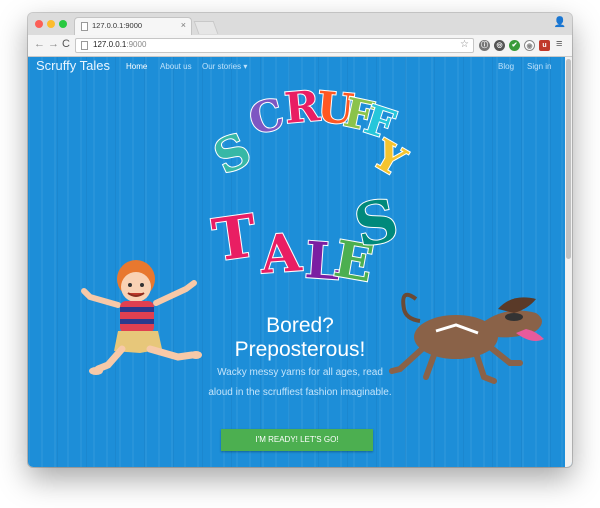 The image size is (600, 508). Describe the element at coordinates (183, 25) in the screenshot. I see `tab-close-icon: ×` at that location.